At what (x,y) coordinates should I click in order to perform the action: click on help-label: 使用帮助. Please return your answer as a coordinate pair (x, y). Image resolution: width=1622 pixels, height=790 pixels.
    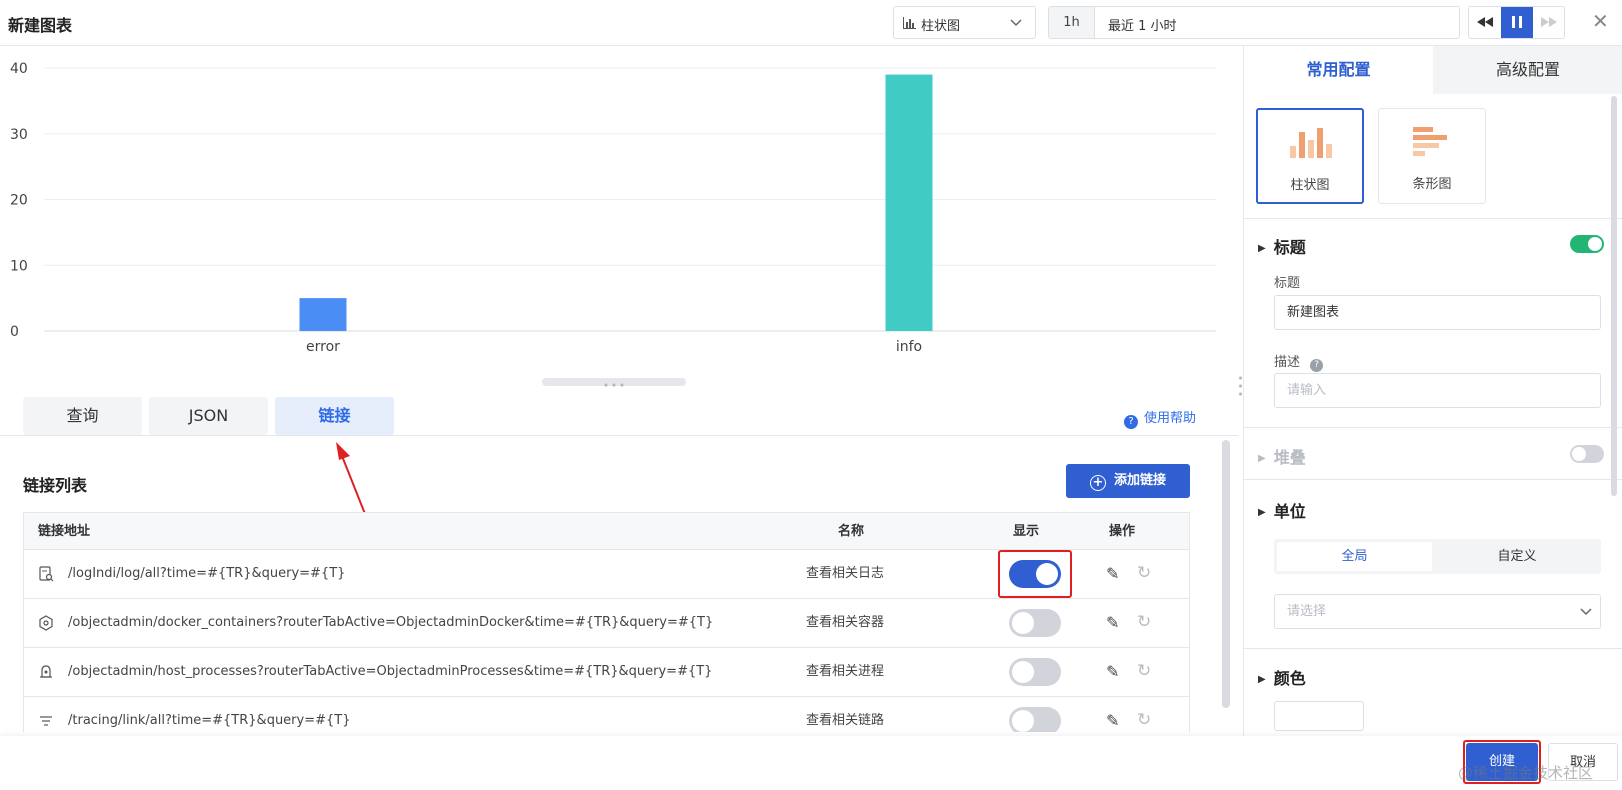
    Looking at the image, I should click on (1170, 418).